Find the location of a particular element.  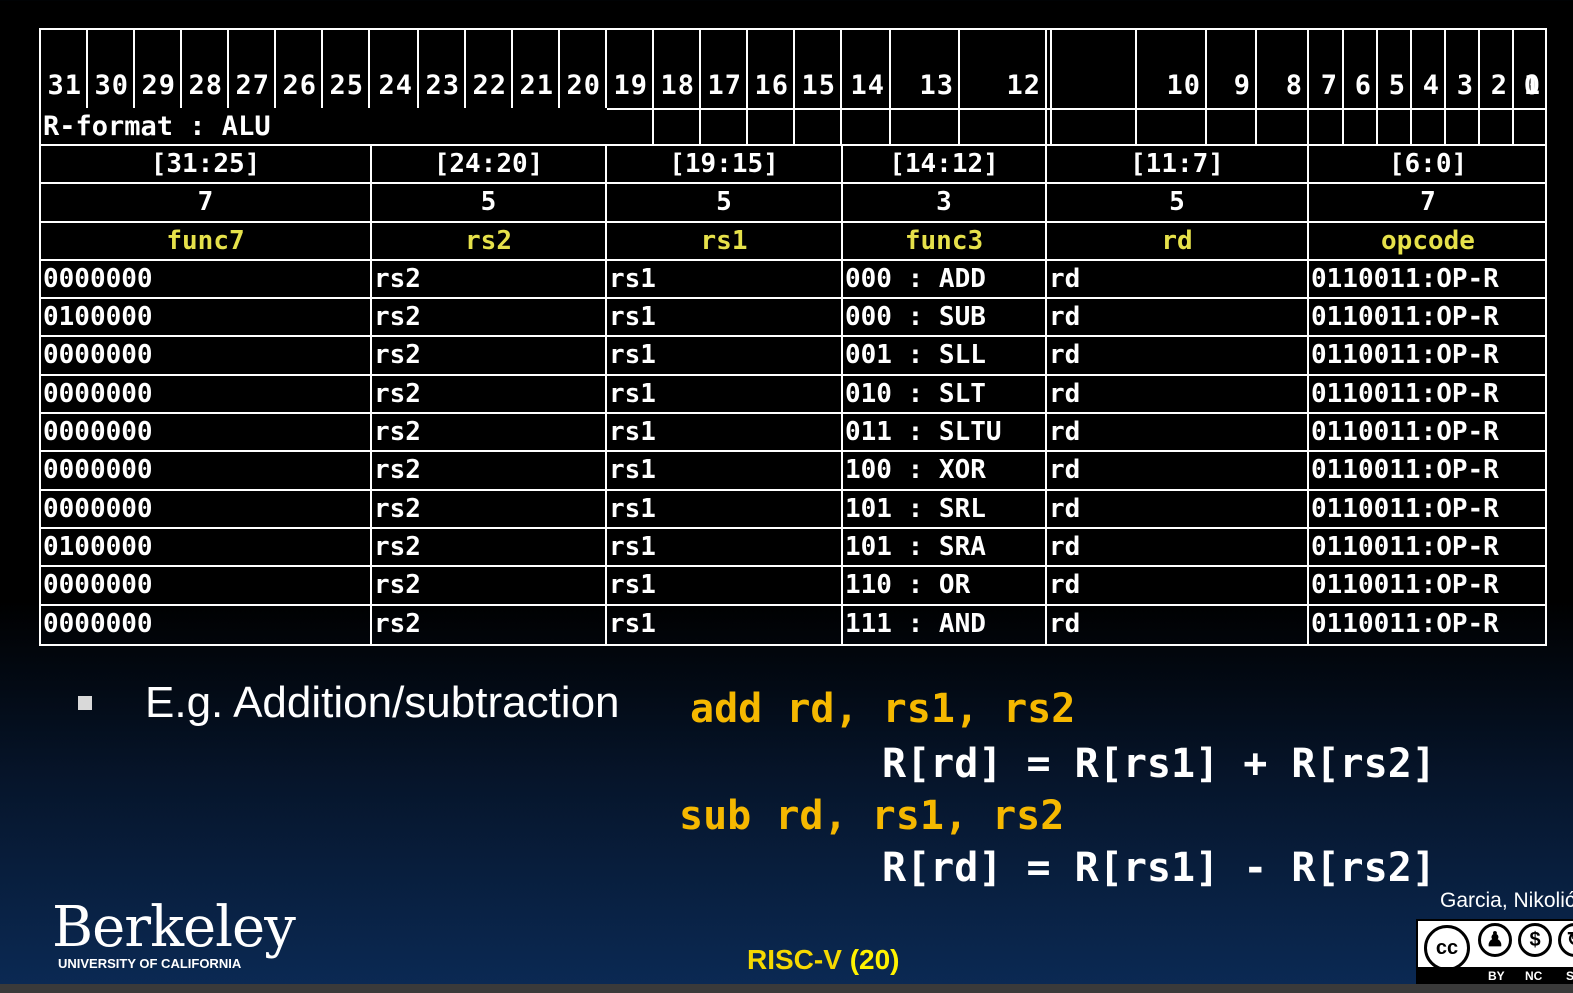

bit-number: 24 is located at coordinates (395, 85).